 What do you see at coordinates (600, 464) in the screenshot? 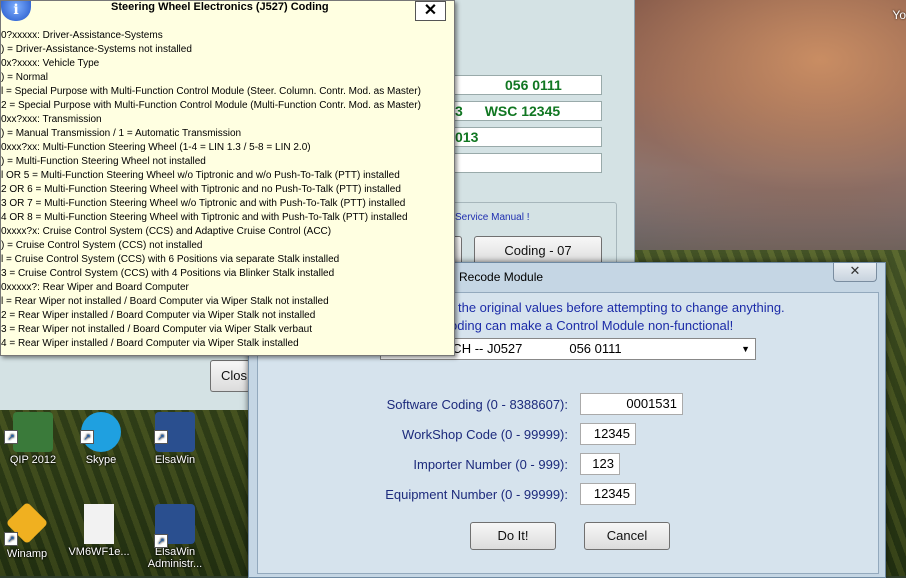
I see `importer-number-input: 123` at bounding box center [600, 464].